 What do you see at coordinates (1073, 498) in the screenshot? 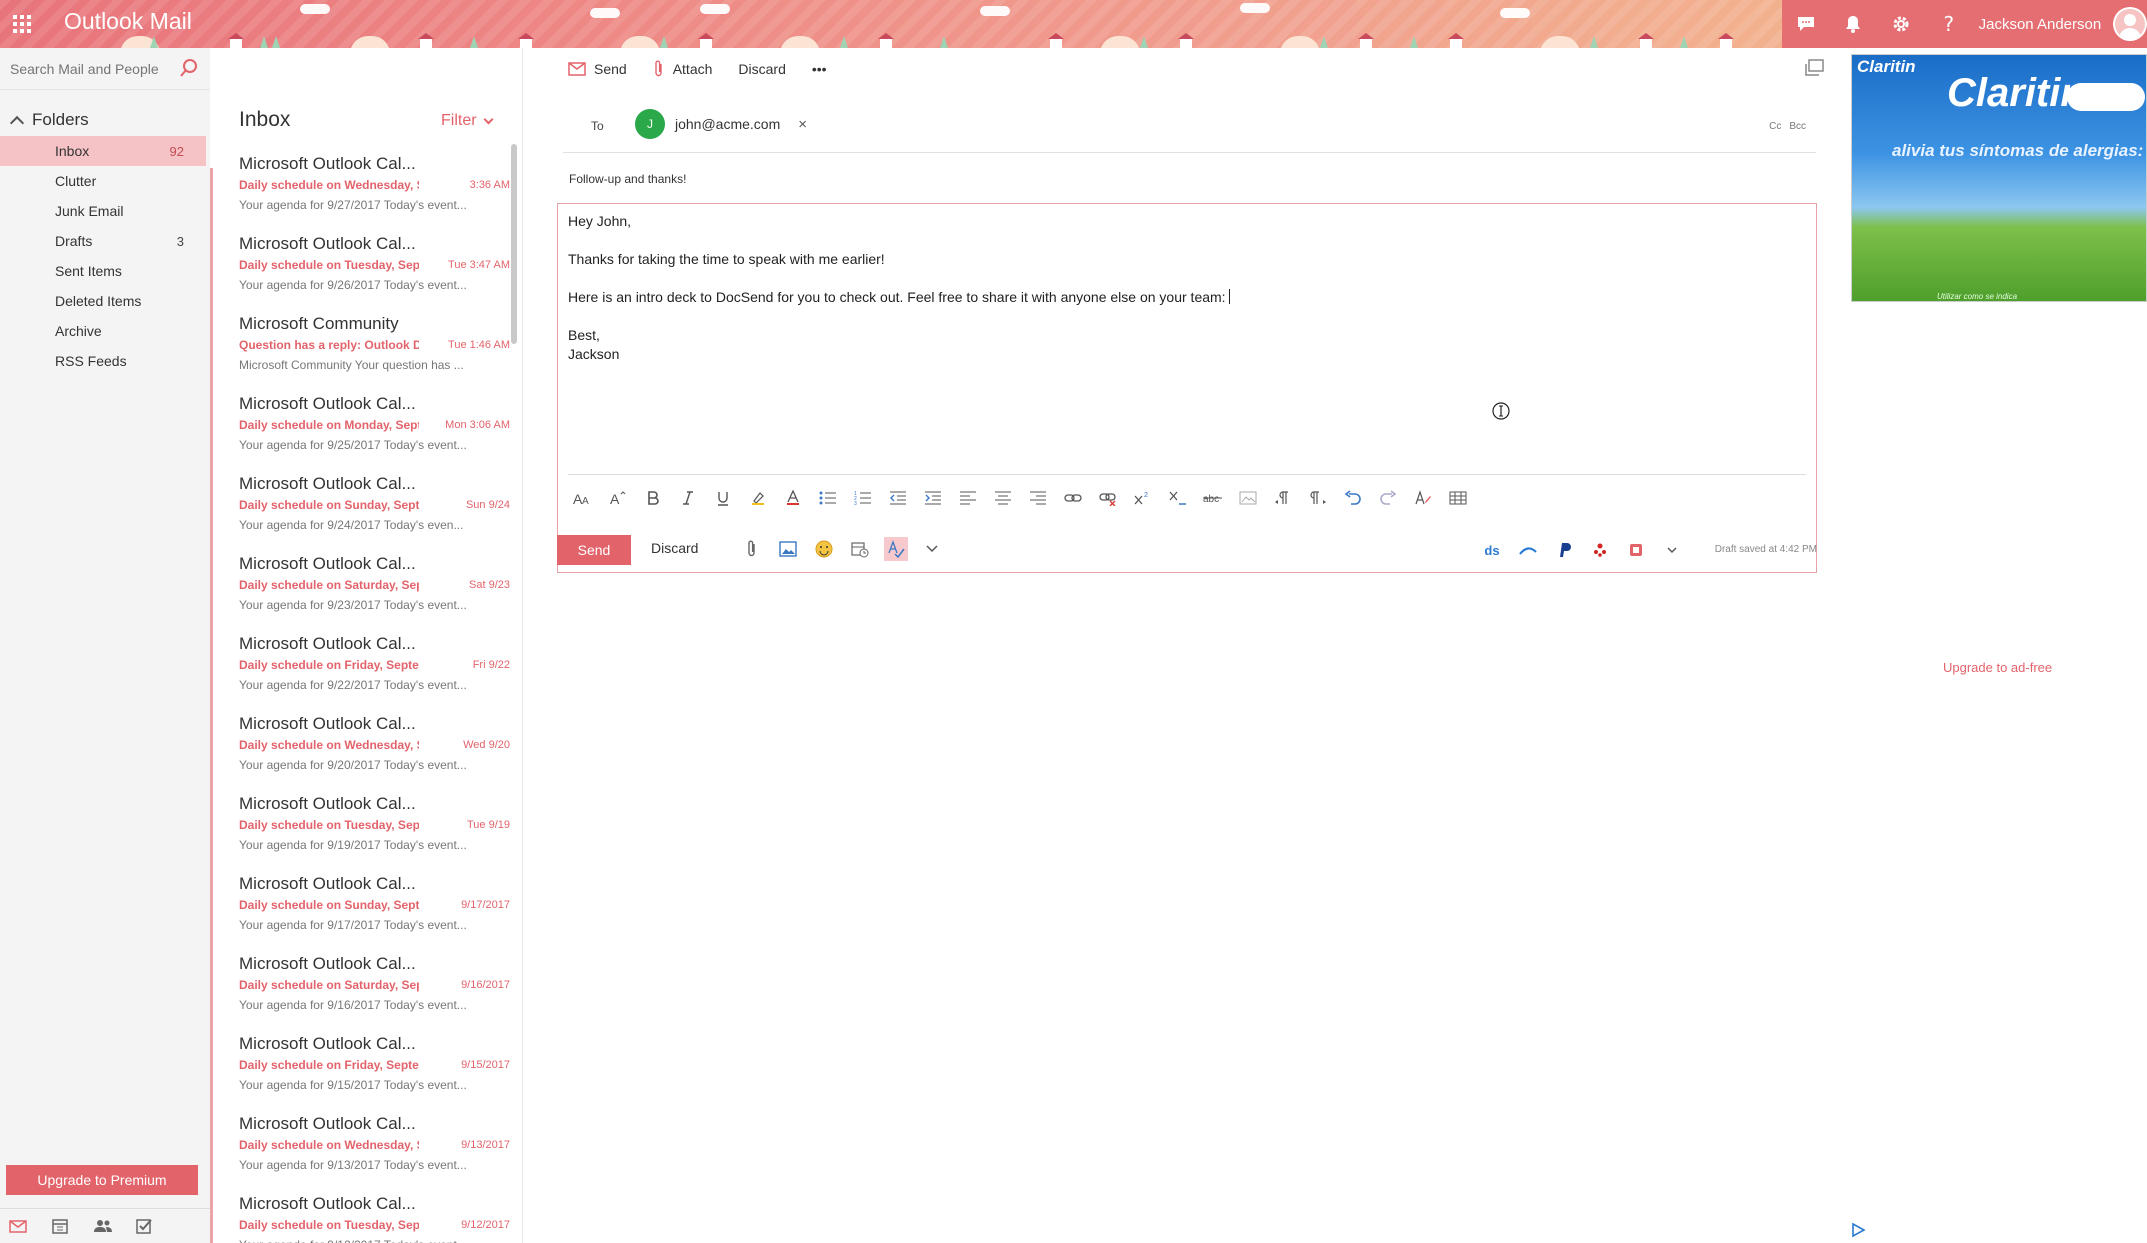
I see `insert-link-icon` at bounding box center [1073, 498].